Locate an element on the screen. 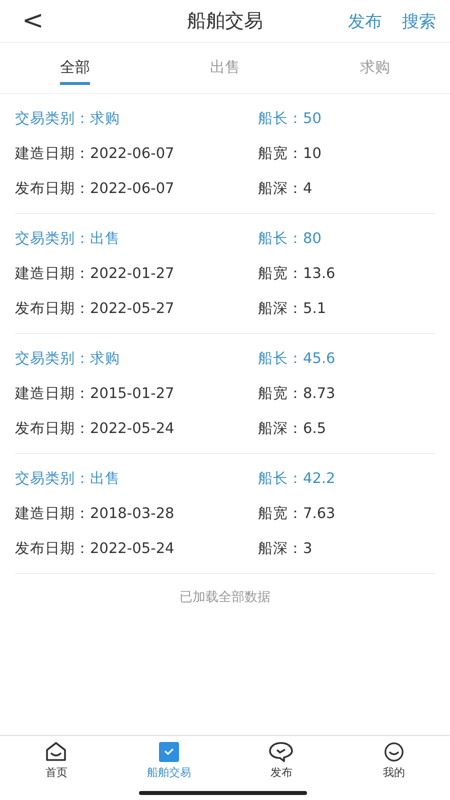 This screenshot has height=800, width=450. home-indicator is located at coordinates (223, 793).